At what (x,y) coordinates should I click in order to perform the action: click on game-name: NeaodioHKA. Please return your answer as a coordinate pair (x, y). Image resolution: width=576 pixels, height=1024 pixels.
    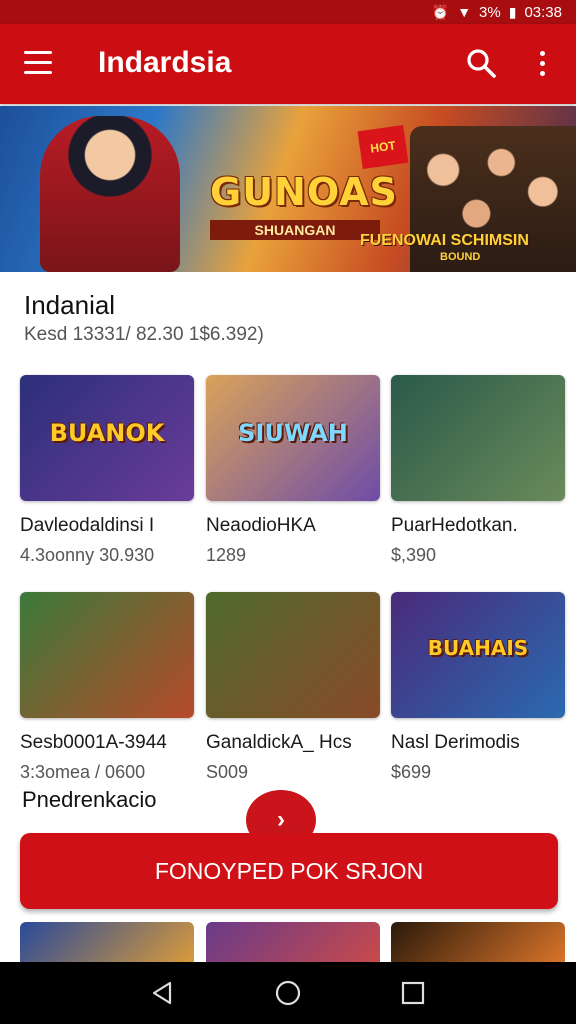
    Looking at the image, I should click on (261, 525).